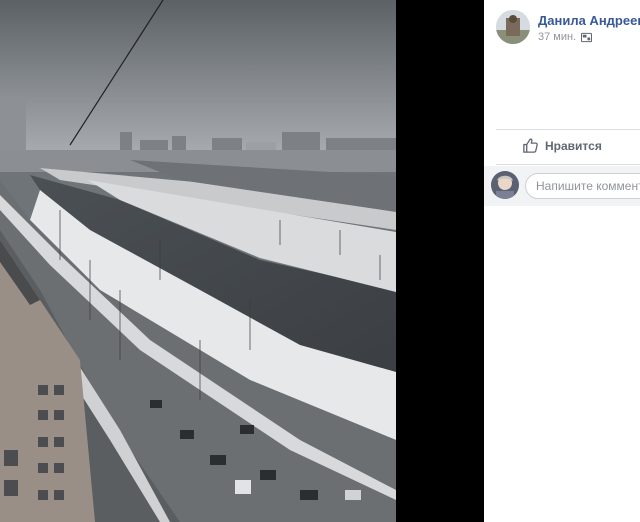 This screenshot has width=640, height=522. What do you see at coordinates (505, 185) in the screenshot?
I see `viewer-avatar` at bounding box center [505, 185].